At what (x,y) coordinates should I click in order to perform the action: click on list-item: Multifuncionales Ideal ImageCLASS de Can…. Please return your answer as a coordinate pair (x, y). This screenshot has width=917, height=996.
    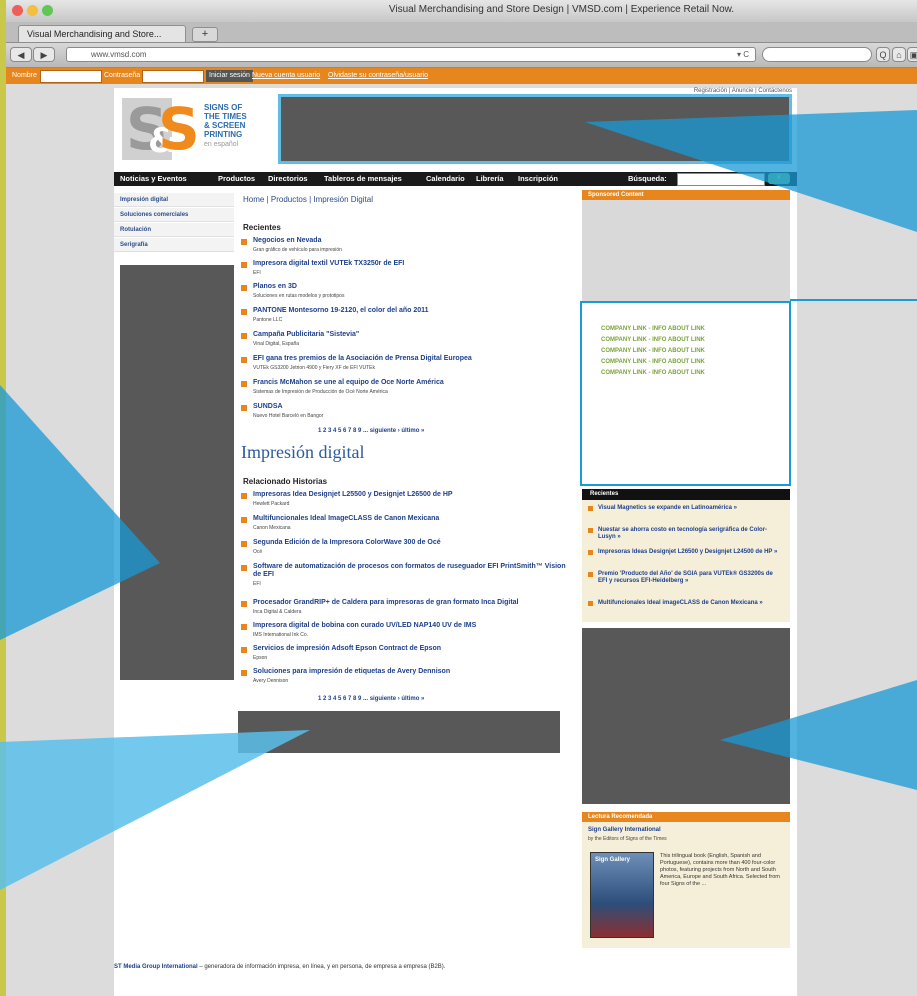
    Looking at the image, I should click on (408, 524).